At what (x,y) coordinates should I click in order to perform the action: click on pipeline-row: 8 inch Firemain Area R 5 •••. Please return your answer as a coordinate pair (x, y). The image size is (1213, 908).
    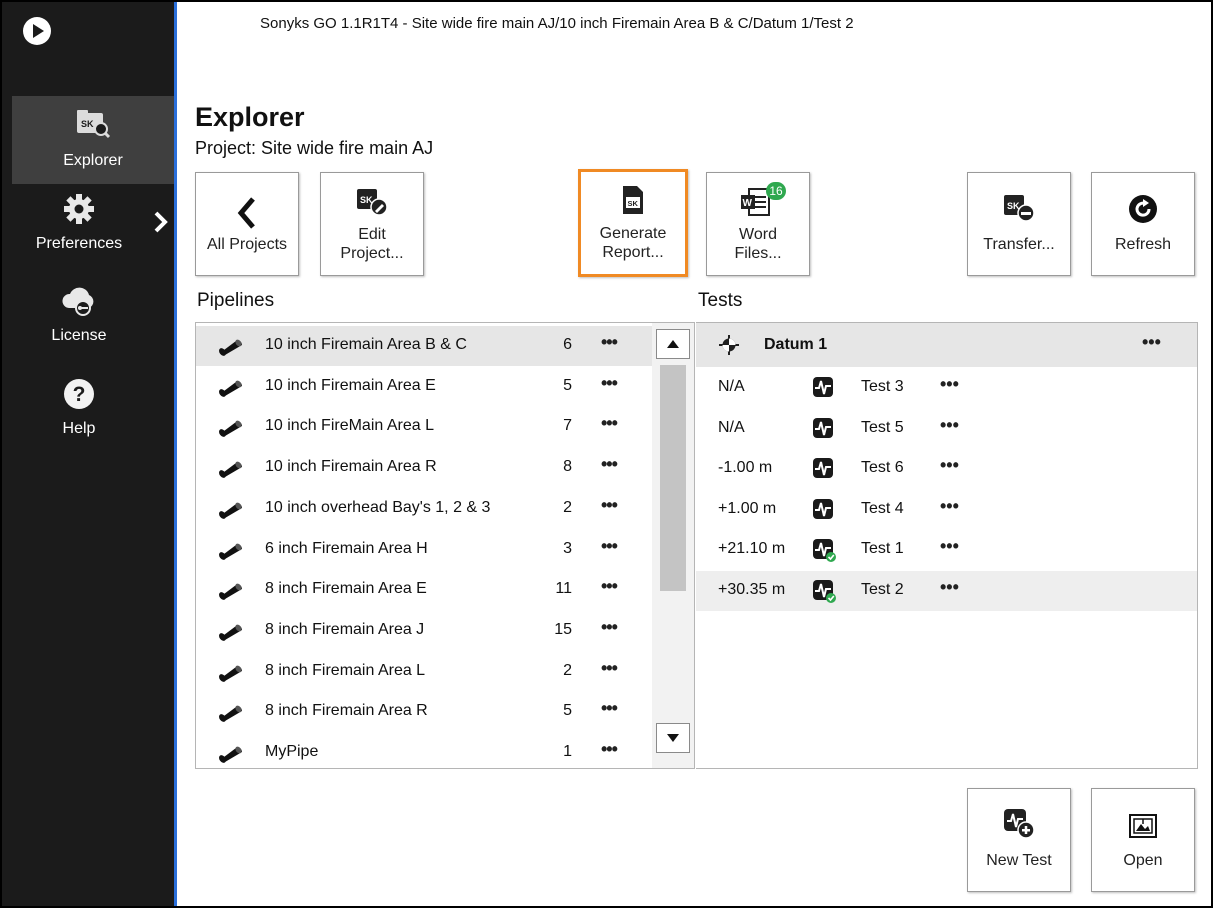
    Looking at the image, I should click on (424, 712).